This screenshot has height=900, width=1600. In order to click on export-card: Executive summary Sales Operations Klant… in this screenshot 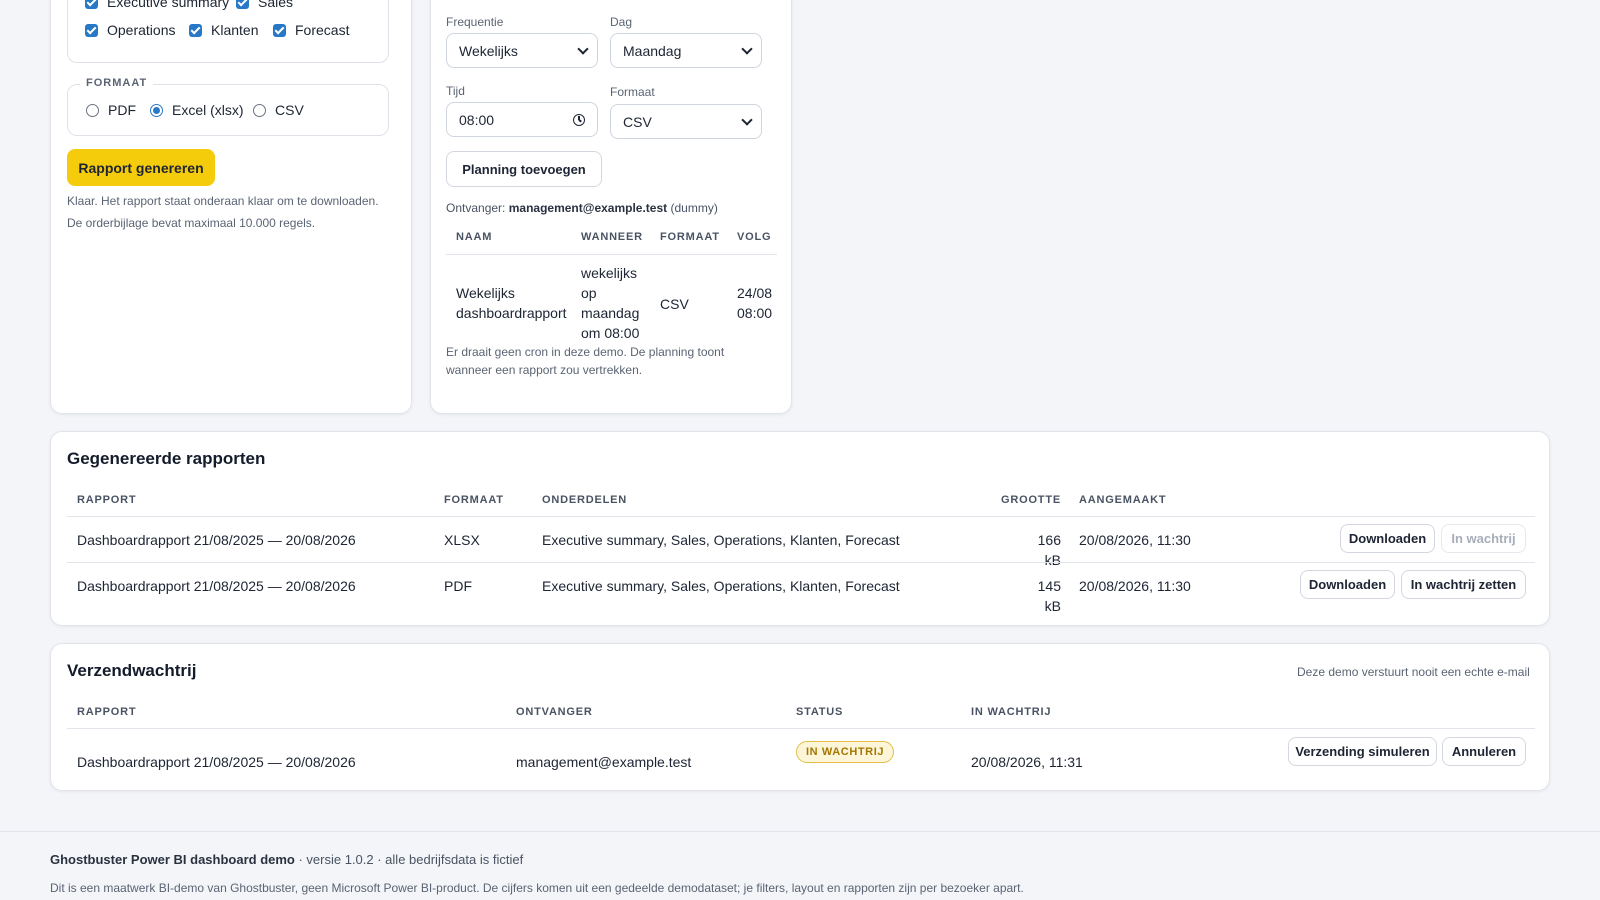, I will do `click(231, 207)`.